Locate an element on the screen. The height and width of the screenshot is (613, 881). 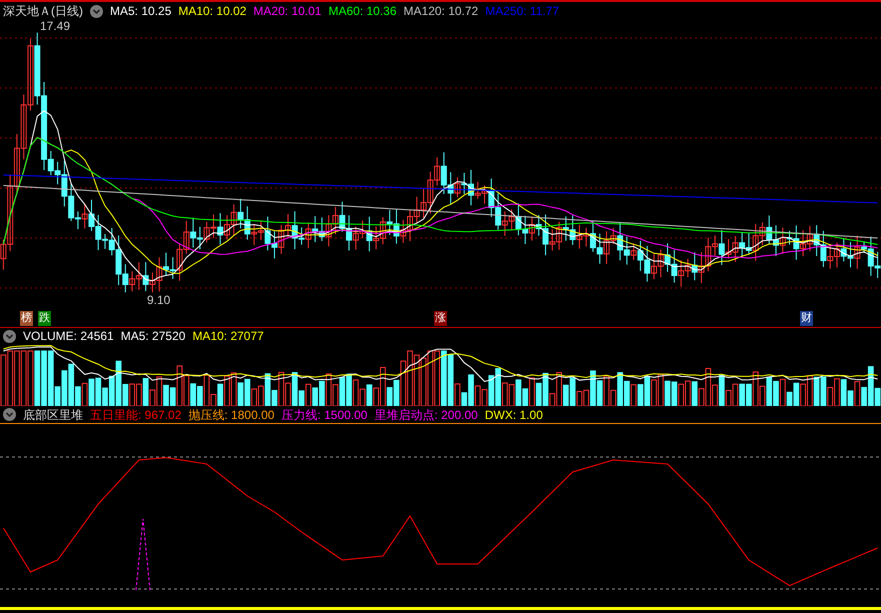
low-price-label: 9.10 is located at coordinates (158, 300).